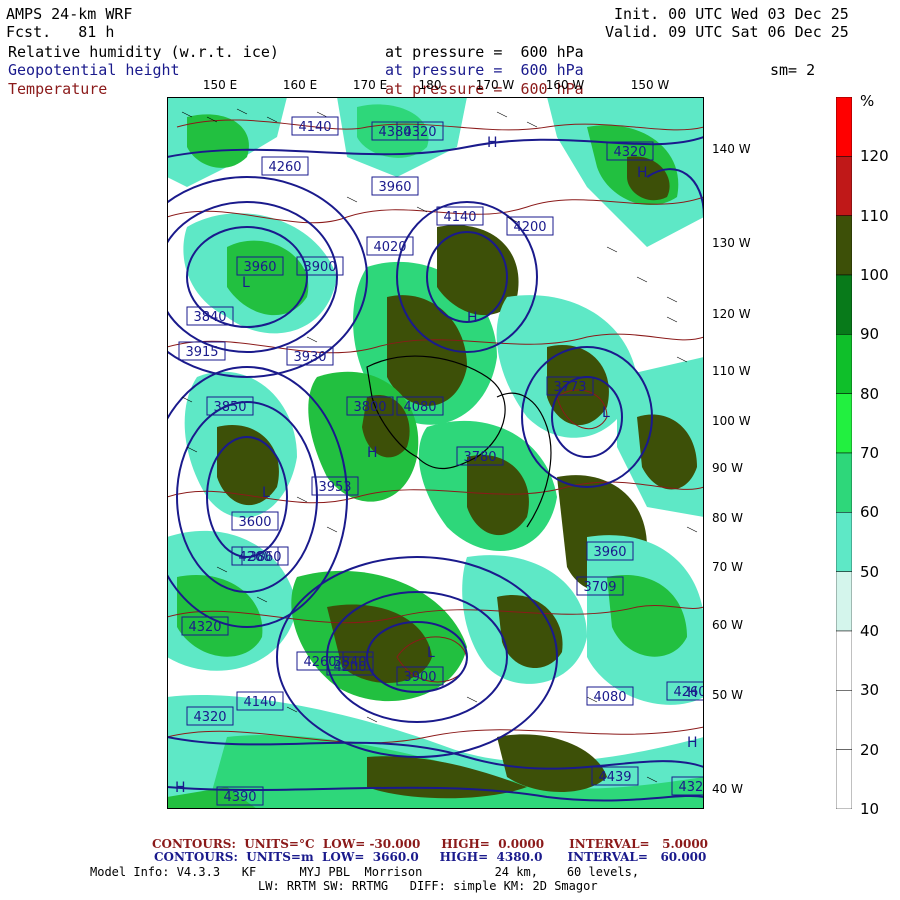 The width and height of the screenshot is (900, 900). What do you see at coordinates (870, 690) in the screenshot?
I see `colorbar-label: 30` at bounding box center [870, 690].